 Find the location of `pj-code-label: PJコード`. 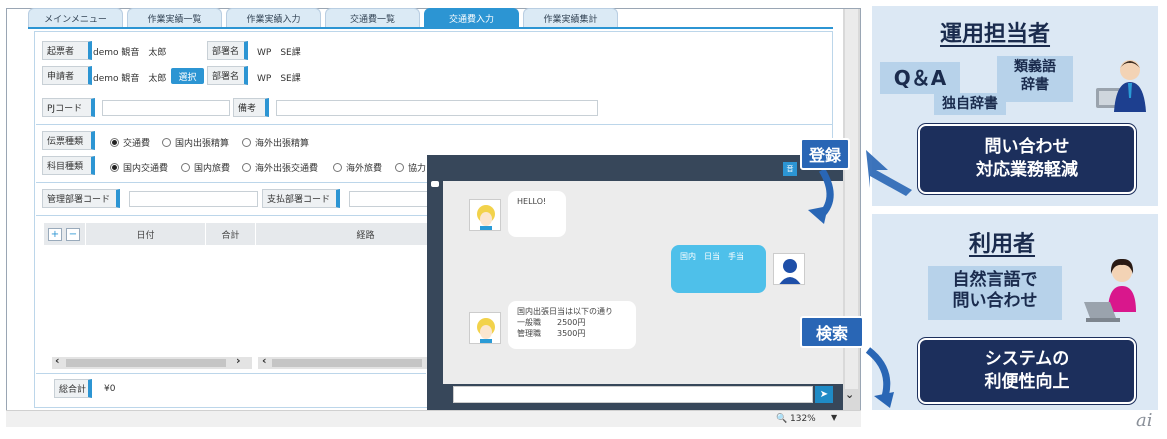

pj-code-label: PJコード is located at coordinates (68, 107).